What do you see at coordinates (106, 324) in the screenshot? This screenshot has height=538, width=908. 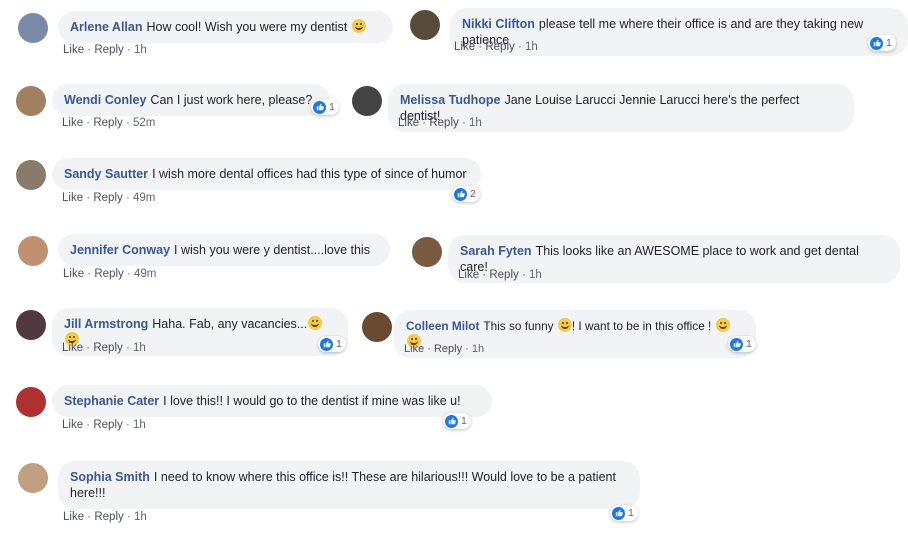 I see `commenter-name: Jill Armstrong` at bounding box center [106, 324].